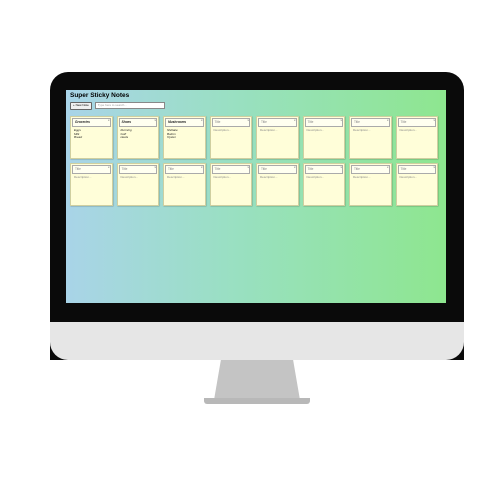 The image size is (500, 500). I want to click on new-note-button: + New Note, so click(81, 106).